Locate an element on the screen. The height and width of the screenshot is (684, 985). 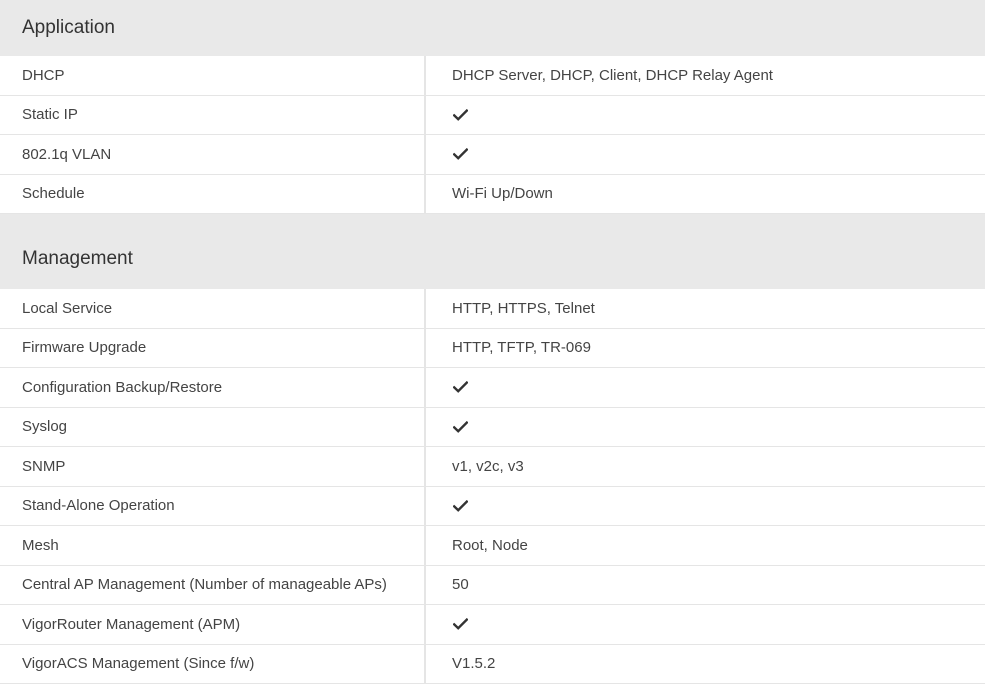
table-row: Firmware Upgrade HTTP, TFTP, TR-069 is located at coordinates (492, 348).